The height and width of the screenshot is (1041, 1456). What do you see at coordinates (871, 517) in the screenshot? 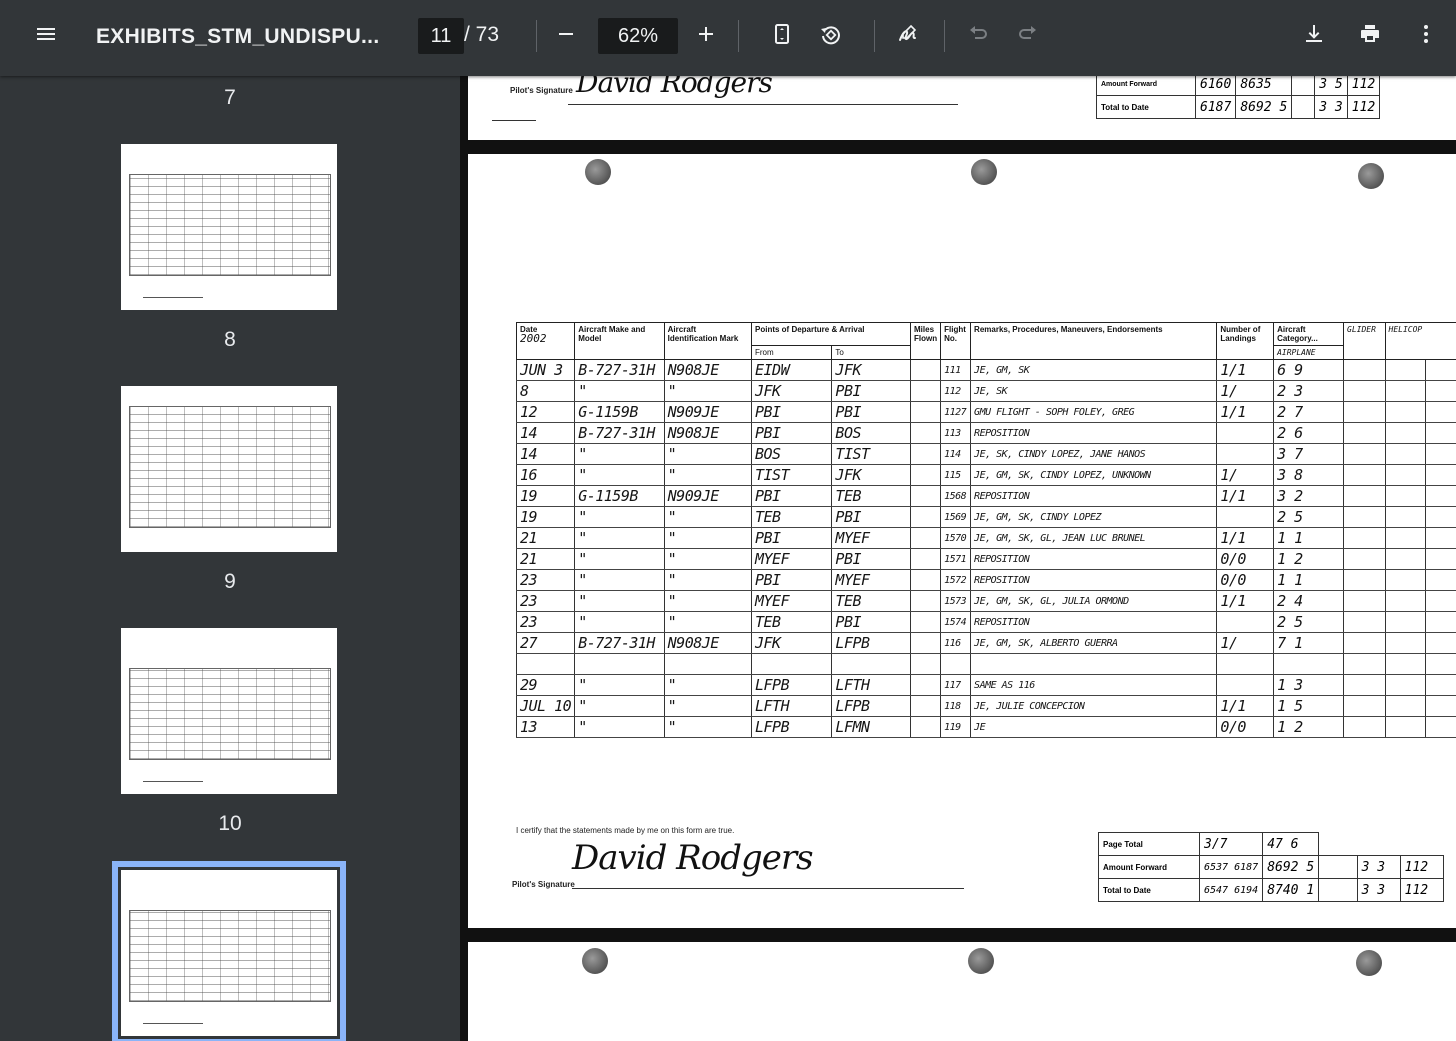
I see `cell-to: PBI` at bounding box center [871, 517].